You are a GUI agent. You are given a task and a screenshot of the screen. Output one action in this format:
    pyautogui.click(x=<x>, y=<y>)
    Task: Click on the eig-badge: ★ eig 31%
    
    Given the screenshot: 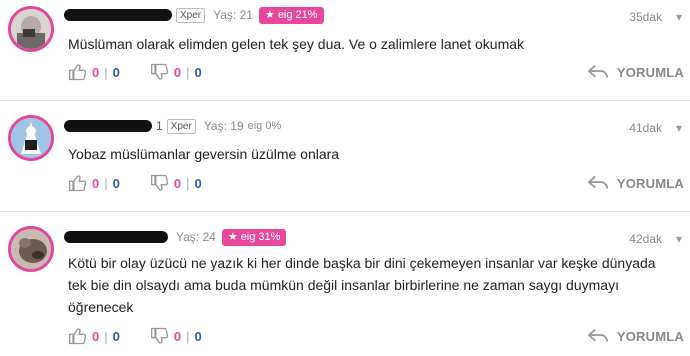 What is the action you would take?
    pyautogui.click(x=254, y=237)
    